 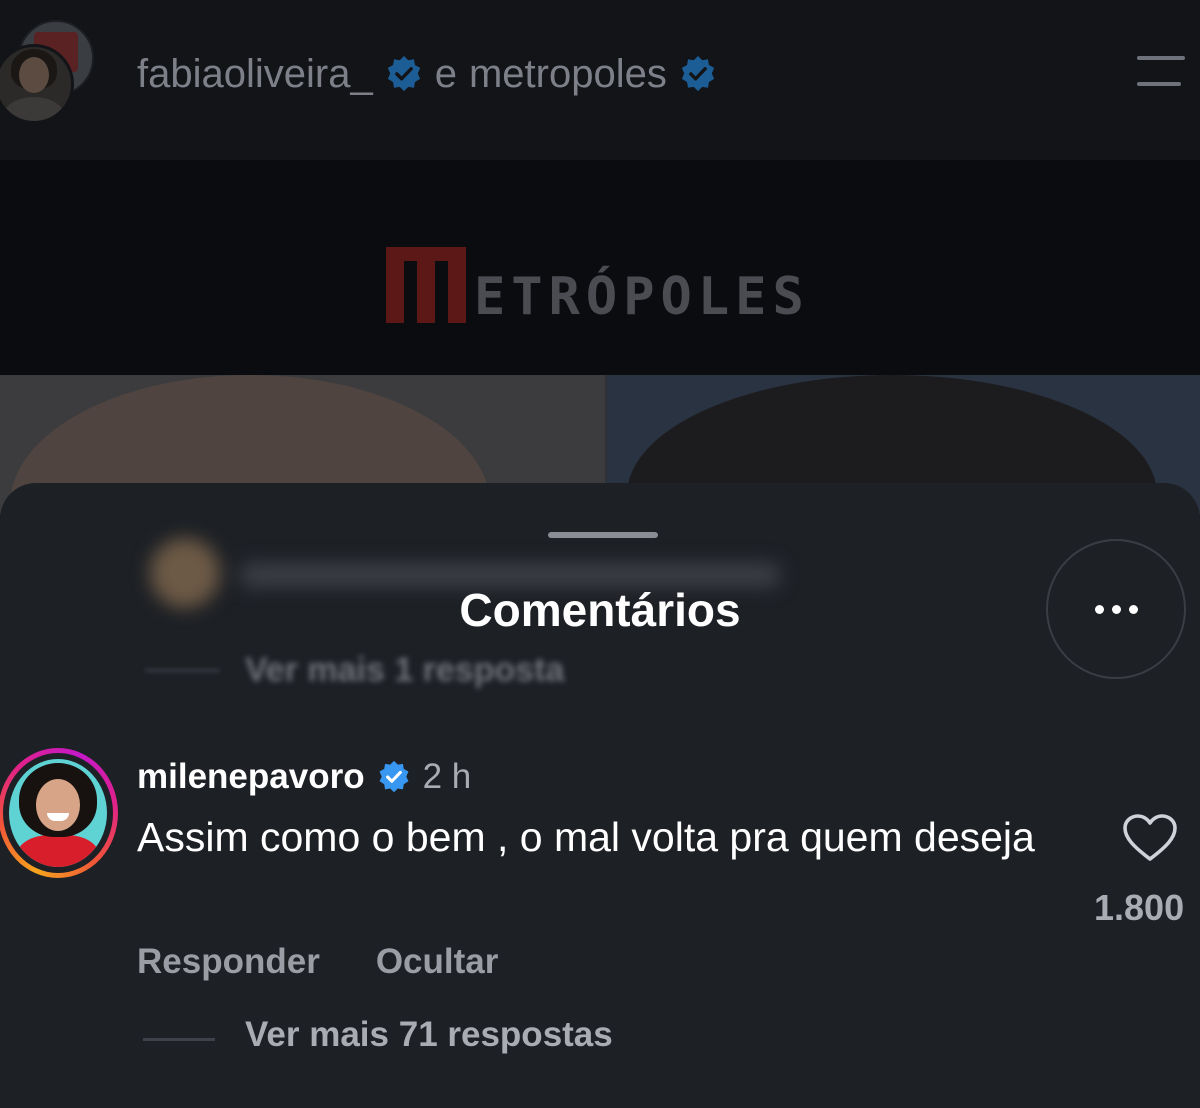 I want to click on more-options-icon, so click(x=1099, y=609).